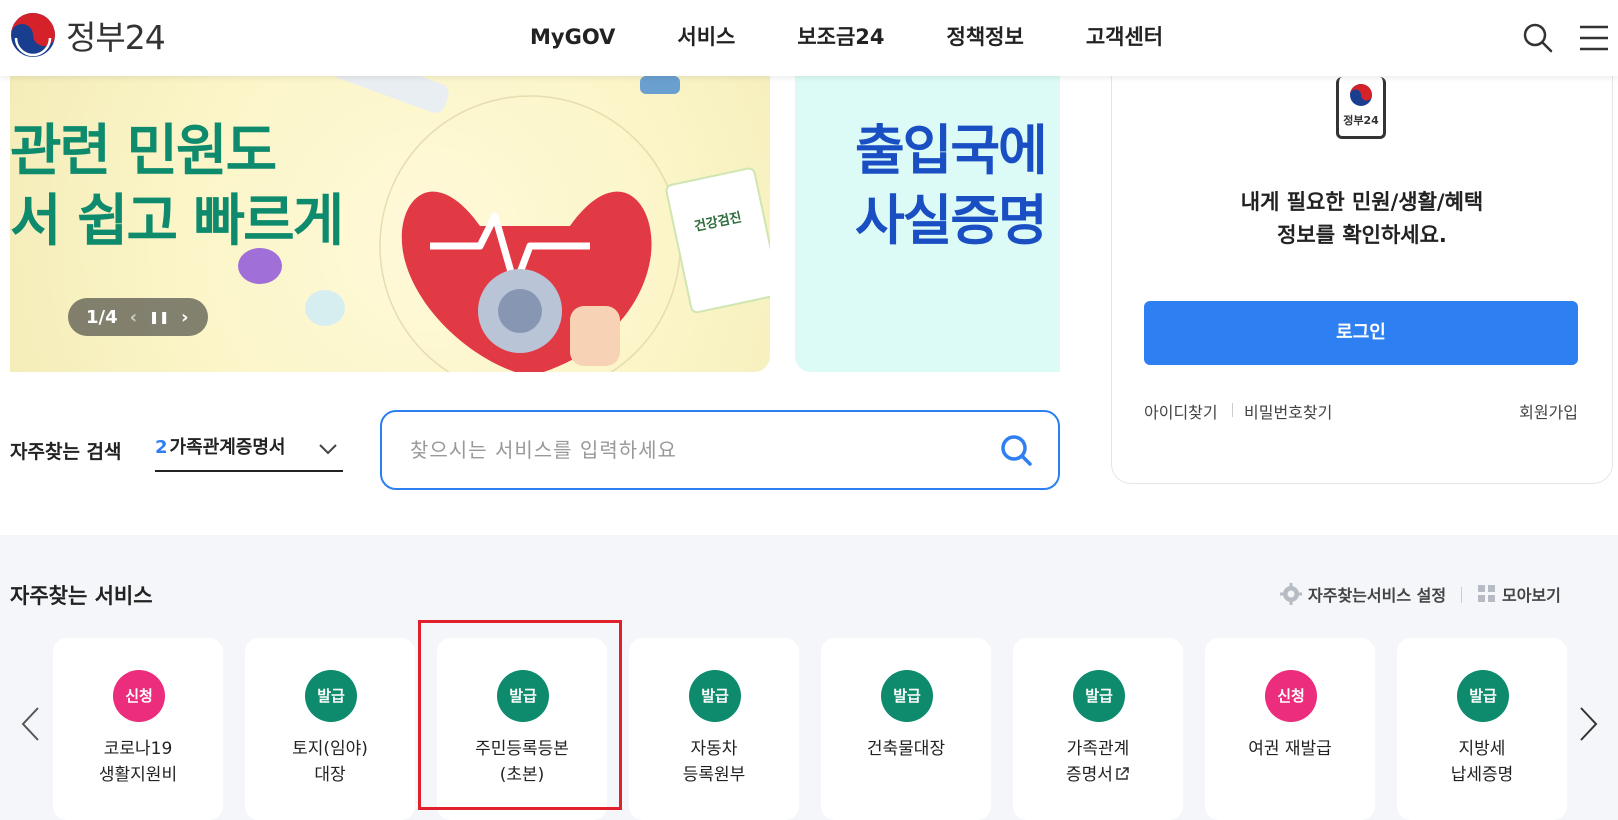  Describe the element at coordinates (1361, 333) in the screenshot. I see `login-button: 로그인` at that location.